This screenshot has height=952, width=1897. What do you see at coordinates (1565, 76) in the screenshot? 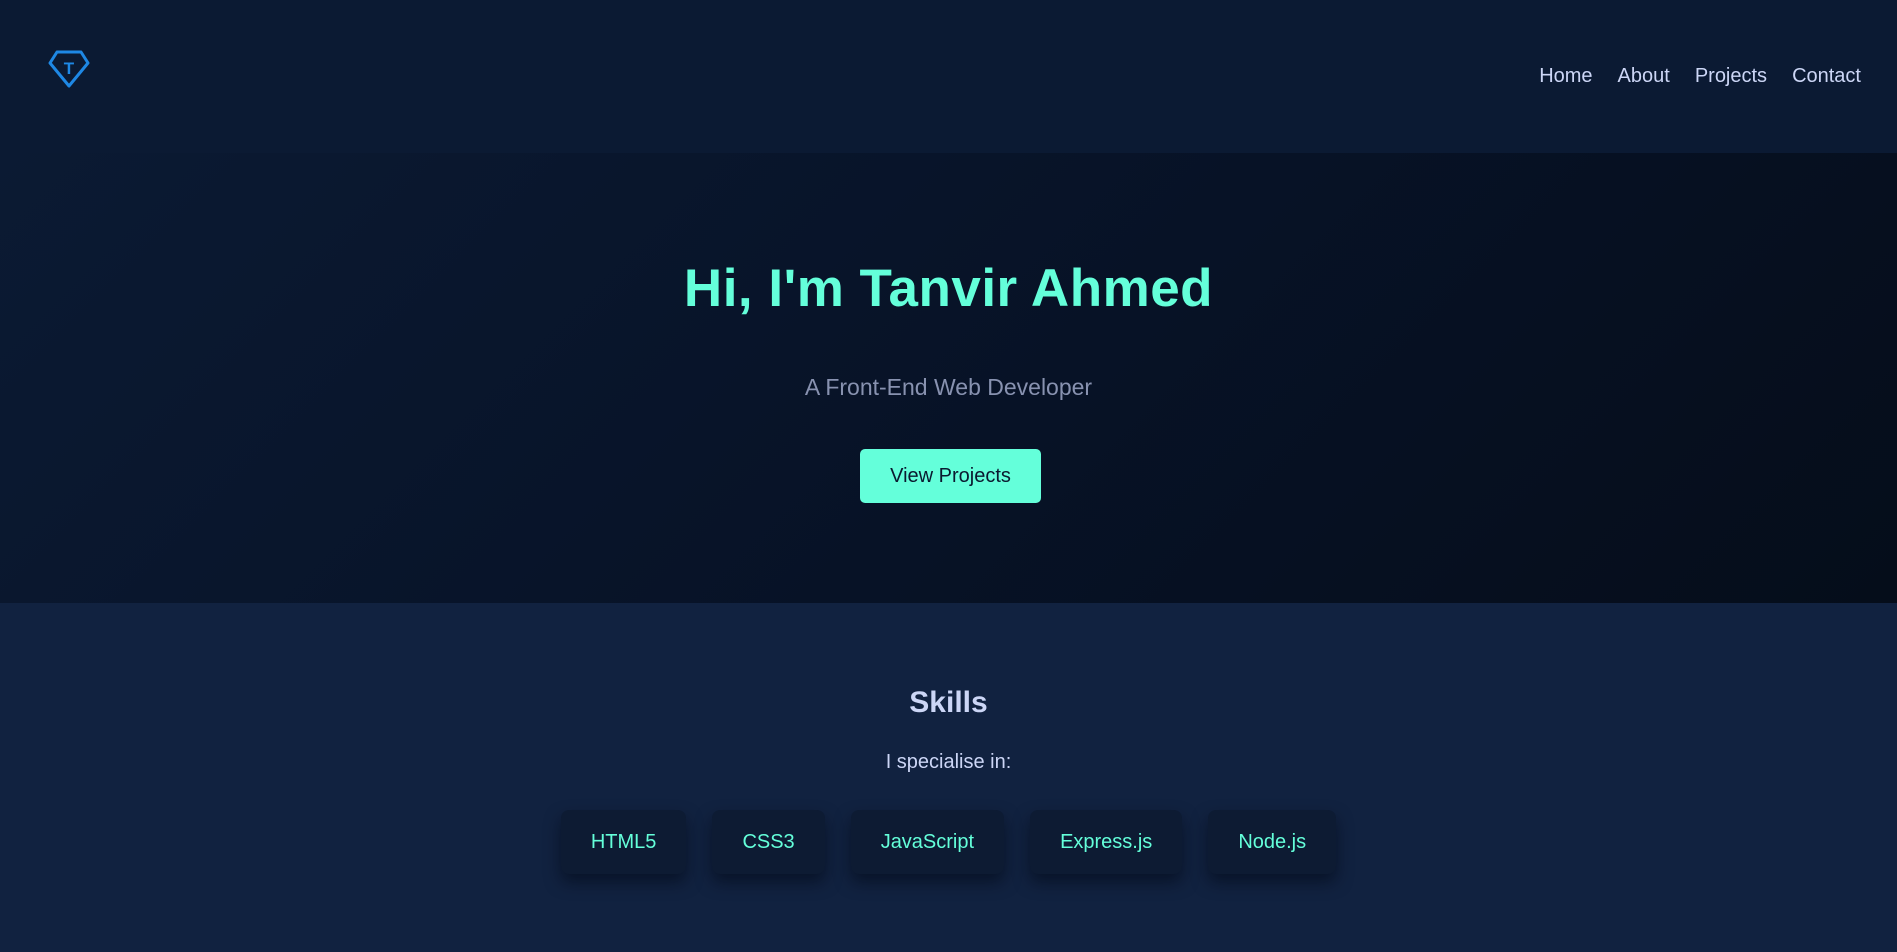
I see `nav-link-home: Home` at bounding box center [1565, 76].